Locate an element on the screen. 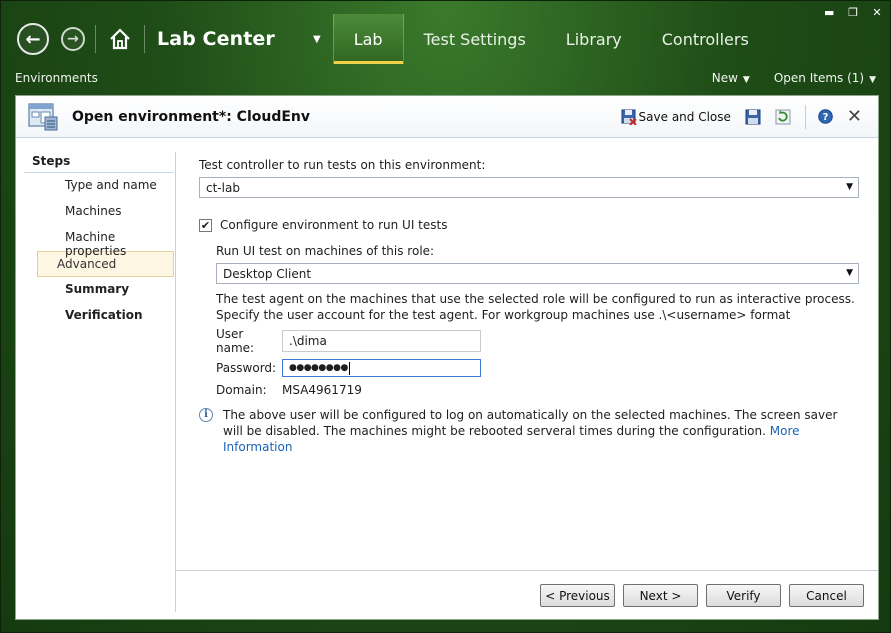 This screenshot has width=891, height=633. verify-button: Verify is located at coordinates (743, 595).